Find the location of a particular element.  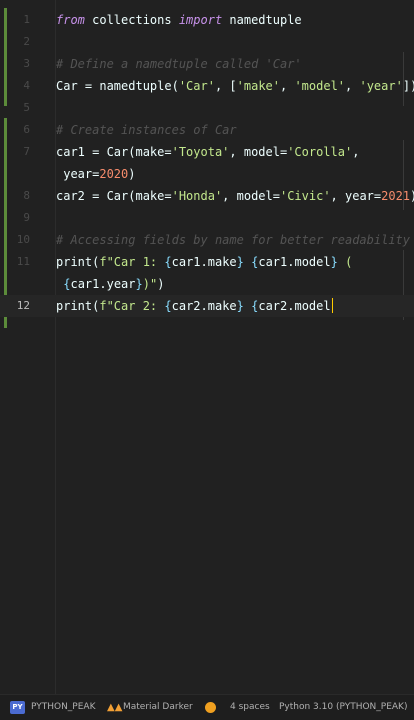

code-token: year= is located at coordinates (78, 174).